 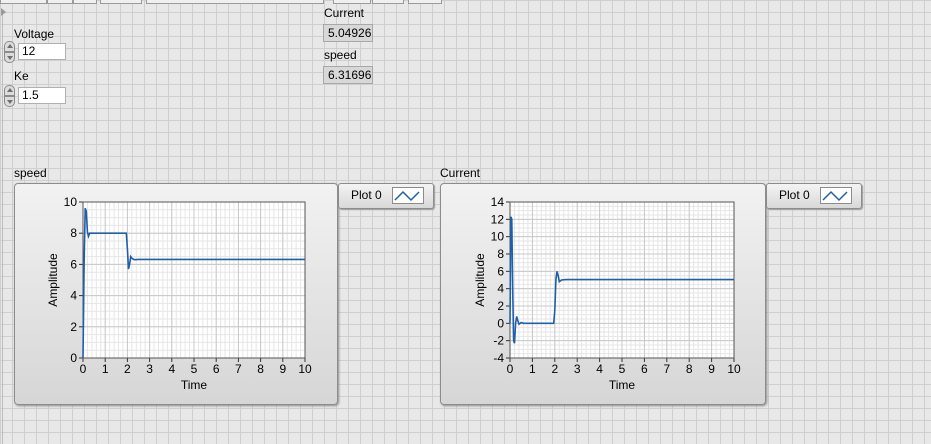 I want to click on y-tick-label: -4, so click(x=498, y=358).